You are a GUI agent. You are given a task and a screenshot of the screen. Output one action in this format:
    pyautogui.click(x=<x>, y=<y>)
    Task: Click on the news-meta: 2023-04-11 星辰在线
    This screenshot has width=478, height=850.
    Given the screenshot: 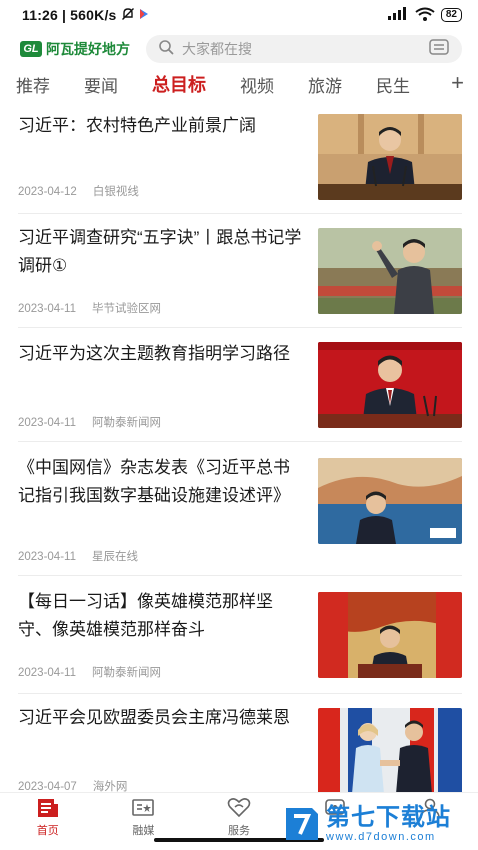 What is the action you would take?
    pyautogui.click(x=78, y=556)
    